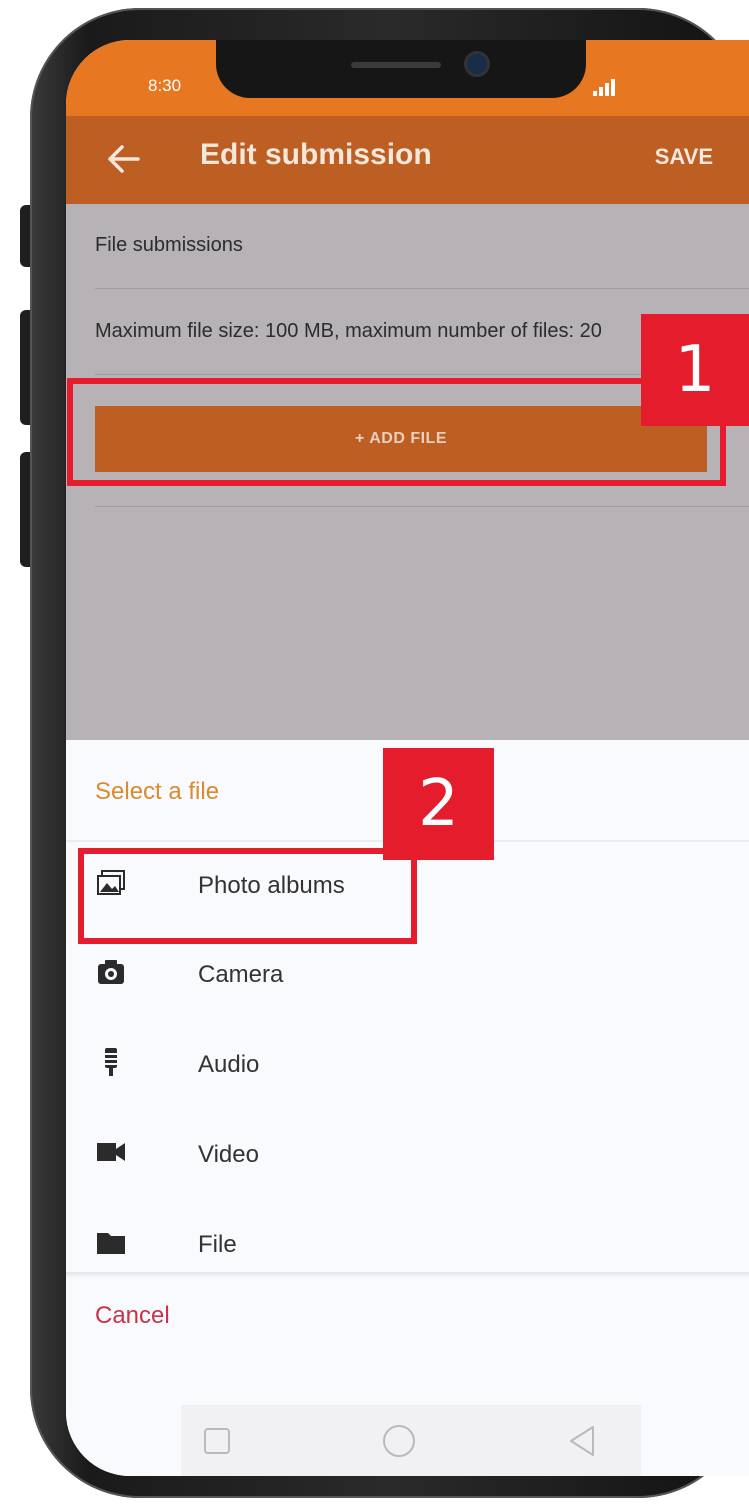 The width and height of the screenshot is (749, 1505). What do you see at coordinates (407, 1155) in the screenshot?
I see `option-video: Video` at bounding box center [407, 1155].